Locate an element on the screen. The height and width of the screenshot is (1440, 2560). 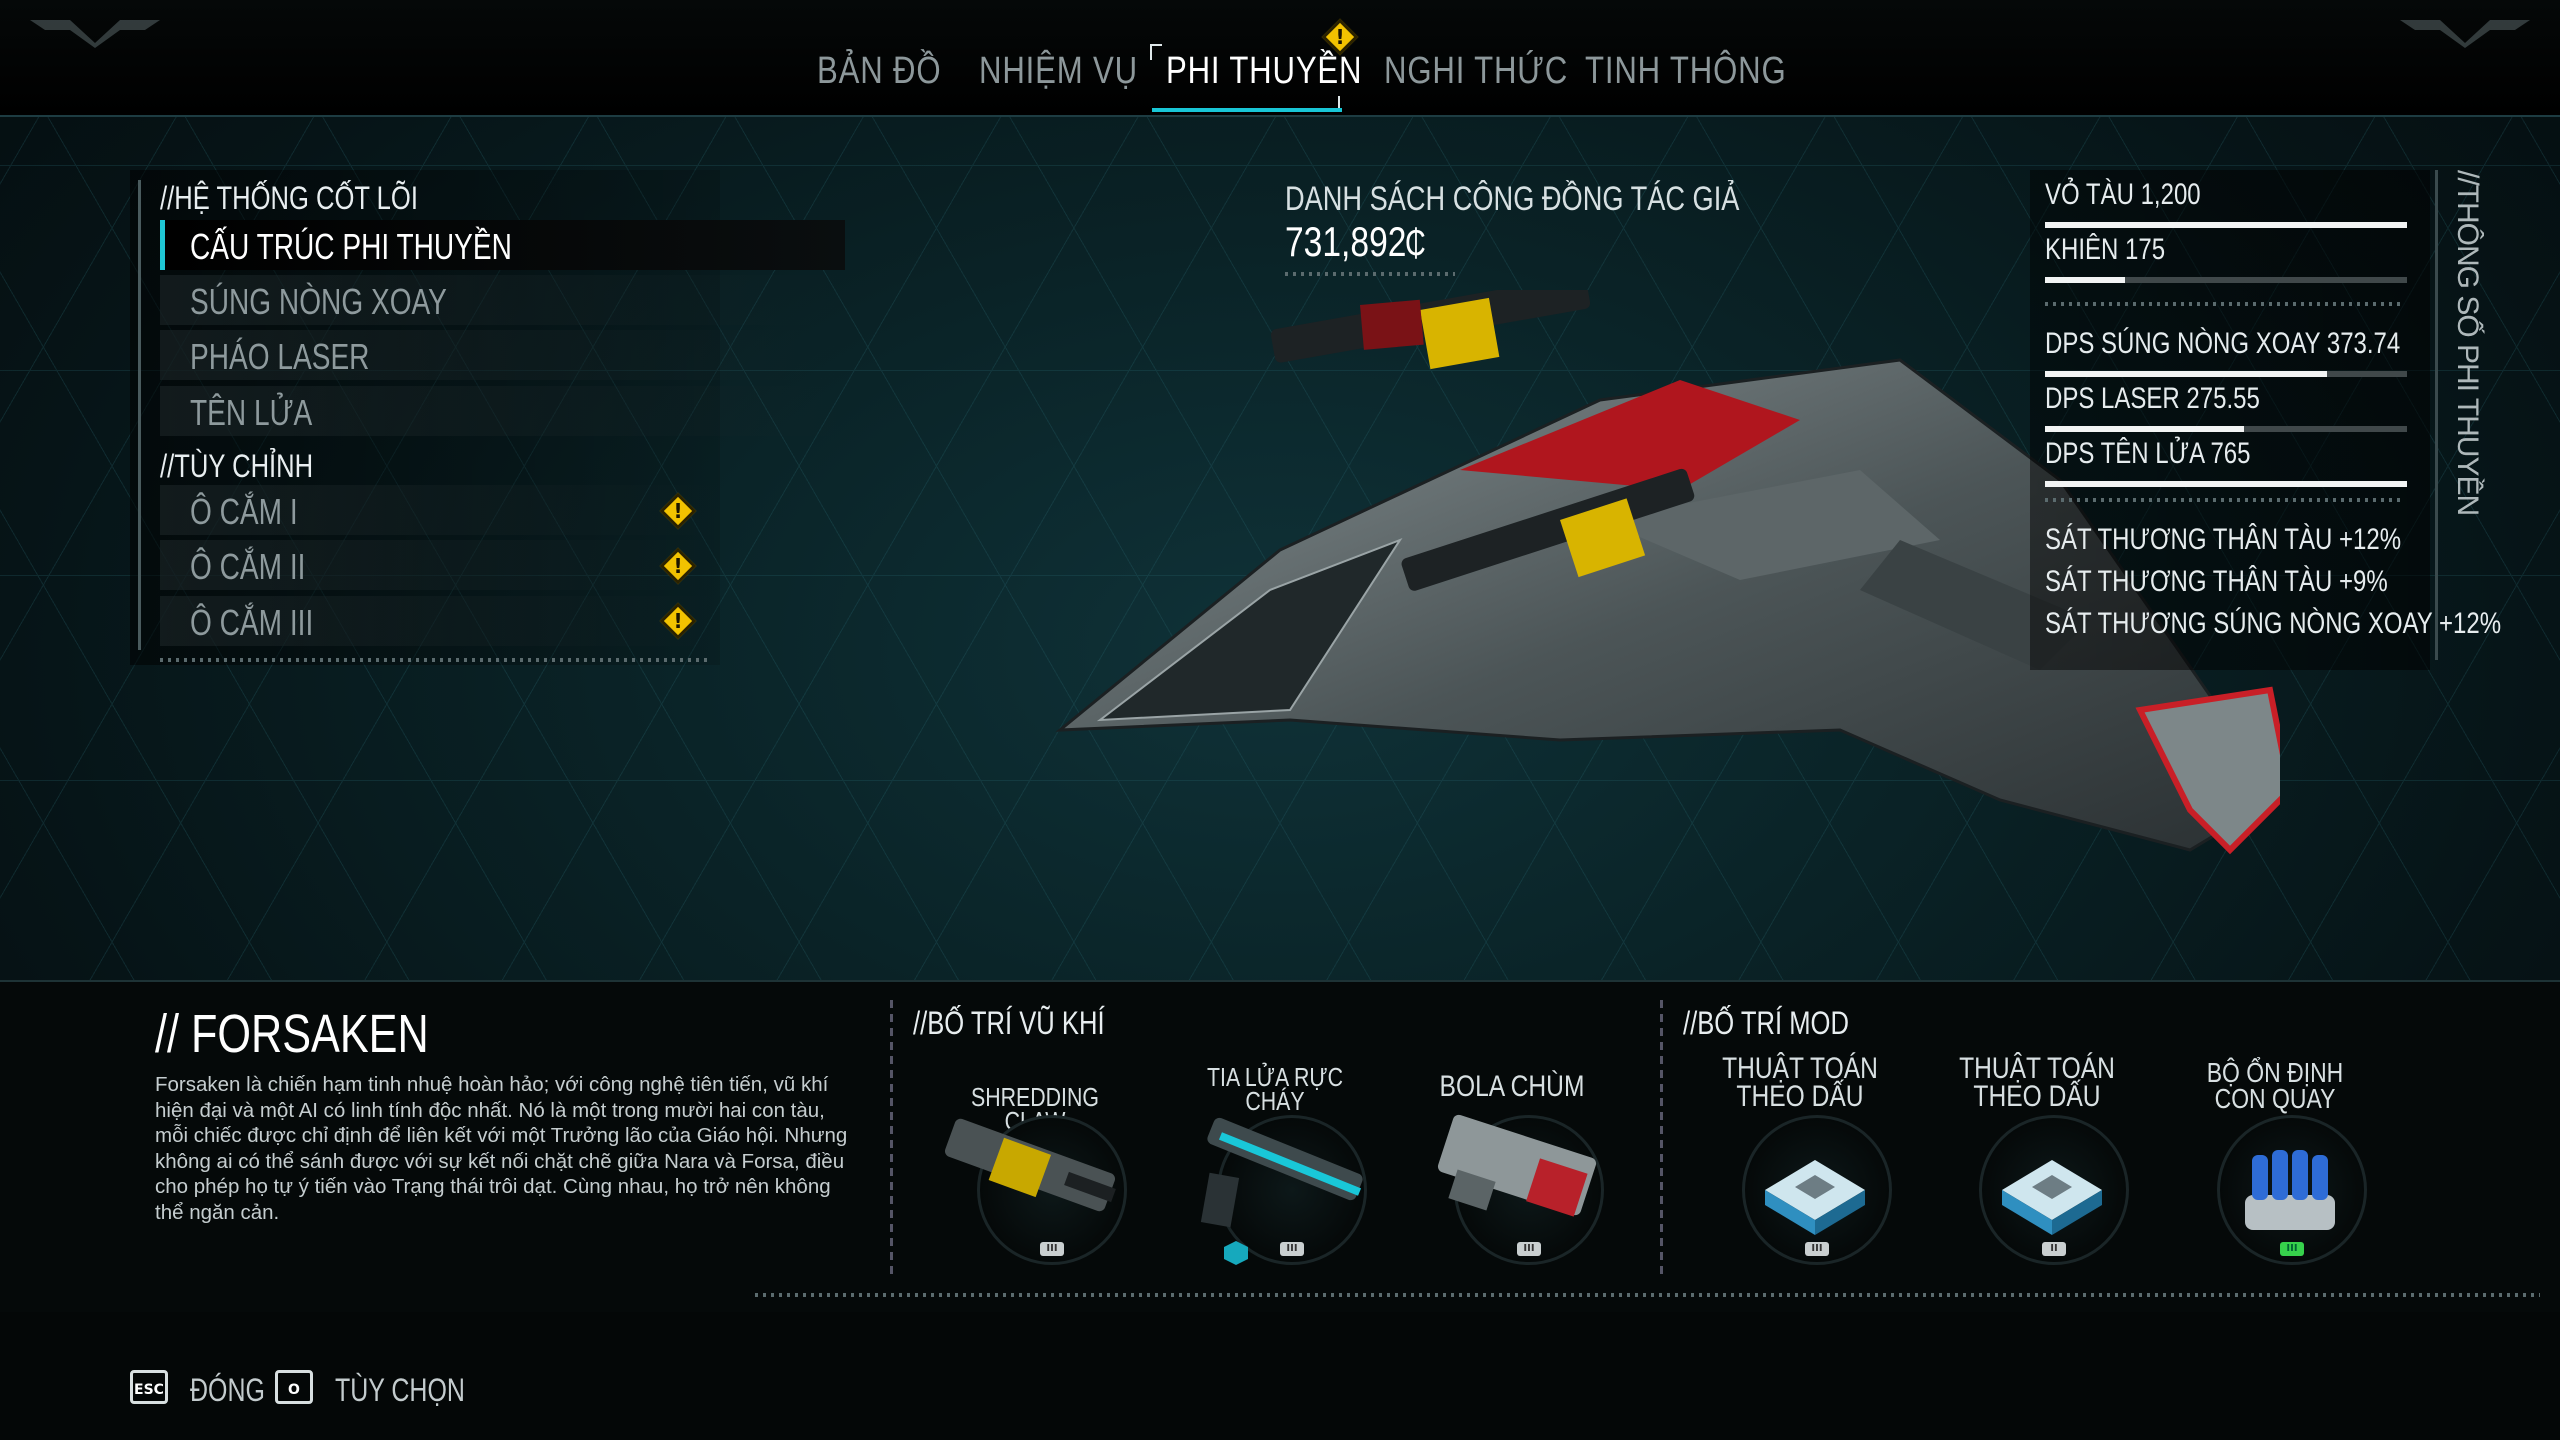
credits-icon: ₵ is located at coordinates (1415, 242).